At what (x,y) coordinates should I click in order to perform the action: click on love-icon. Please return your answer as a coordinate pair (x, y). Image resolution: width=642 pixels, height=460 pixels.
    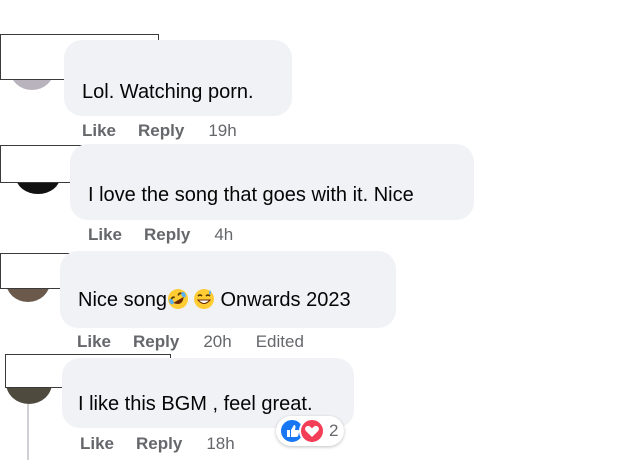
    Looking at the image, I should click on (312, 431).